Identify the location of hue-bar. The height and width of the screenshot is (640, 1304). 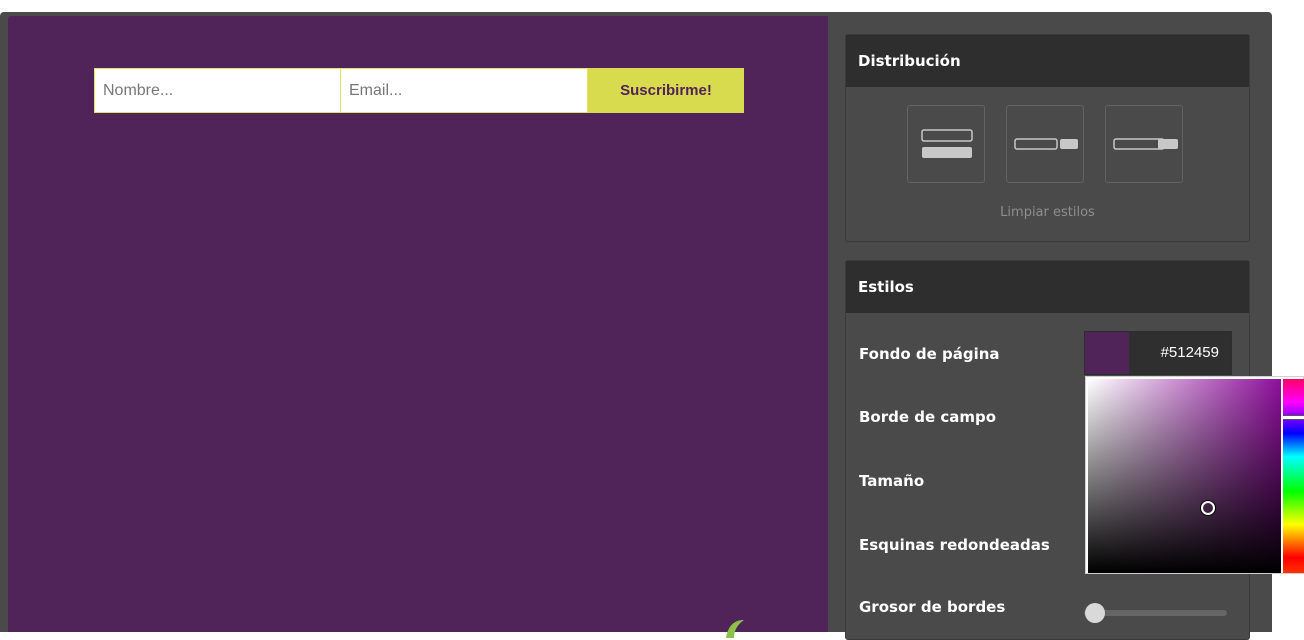
(1293, 476).